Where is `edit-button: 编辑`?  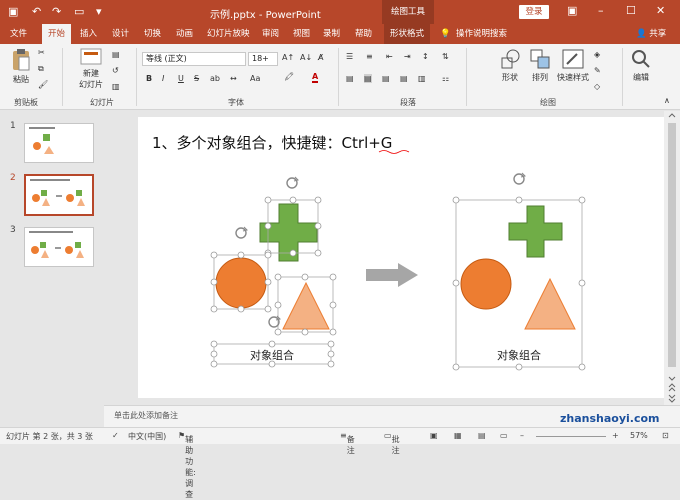 edit-button: 编辑 is located at coordinates (641, 65).